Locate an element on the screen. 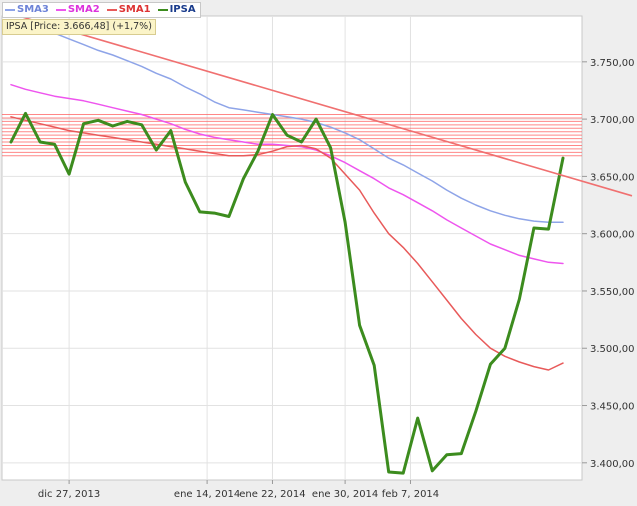 This screenshot has width=637, height=506. legend-item-sma2: SMA2 is located at coordinates (77, 10).